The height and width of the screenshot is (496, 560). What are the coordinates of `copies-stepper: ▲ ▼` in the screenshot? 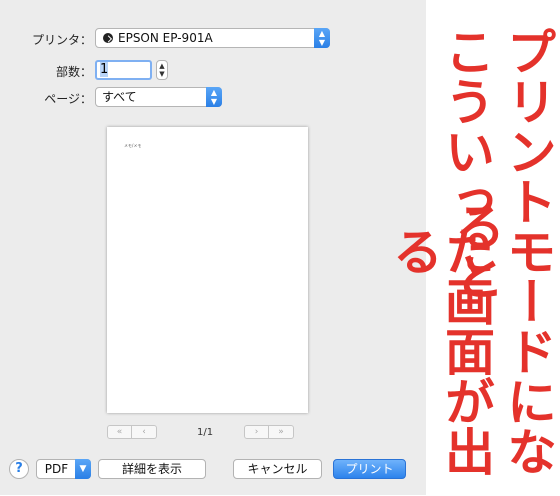 It's located at (162, 70).